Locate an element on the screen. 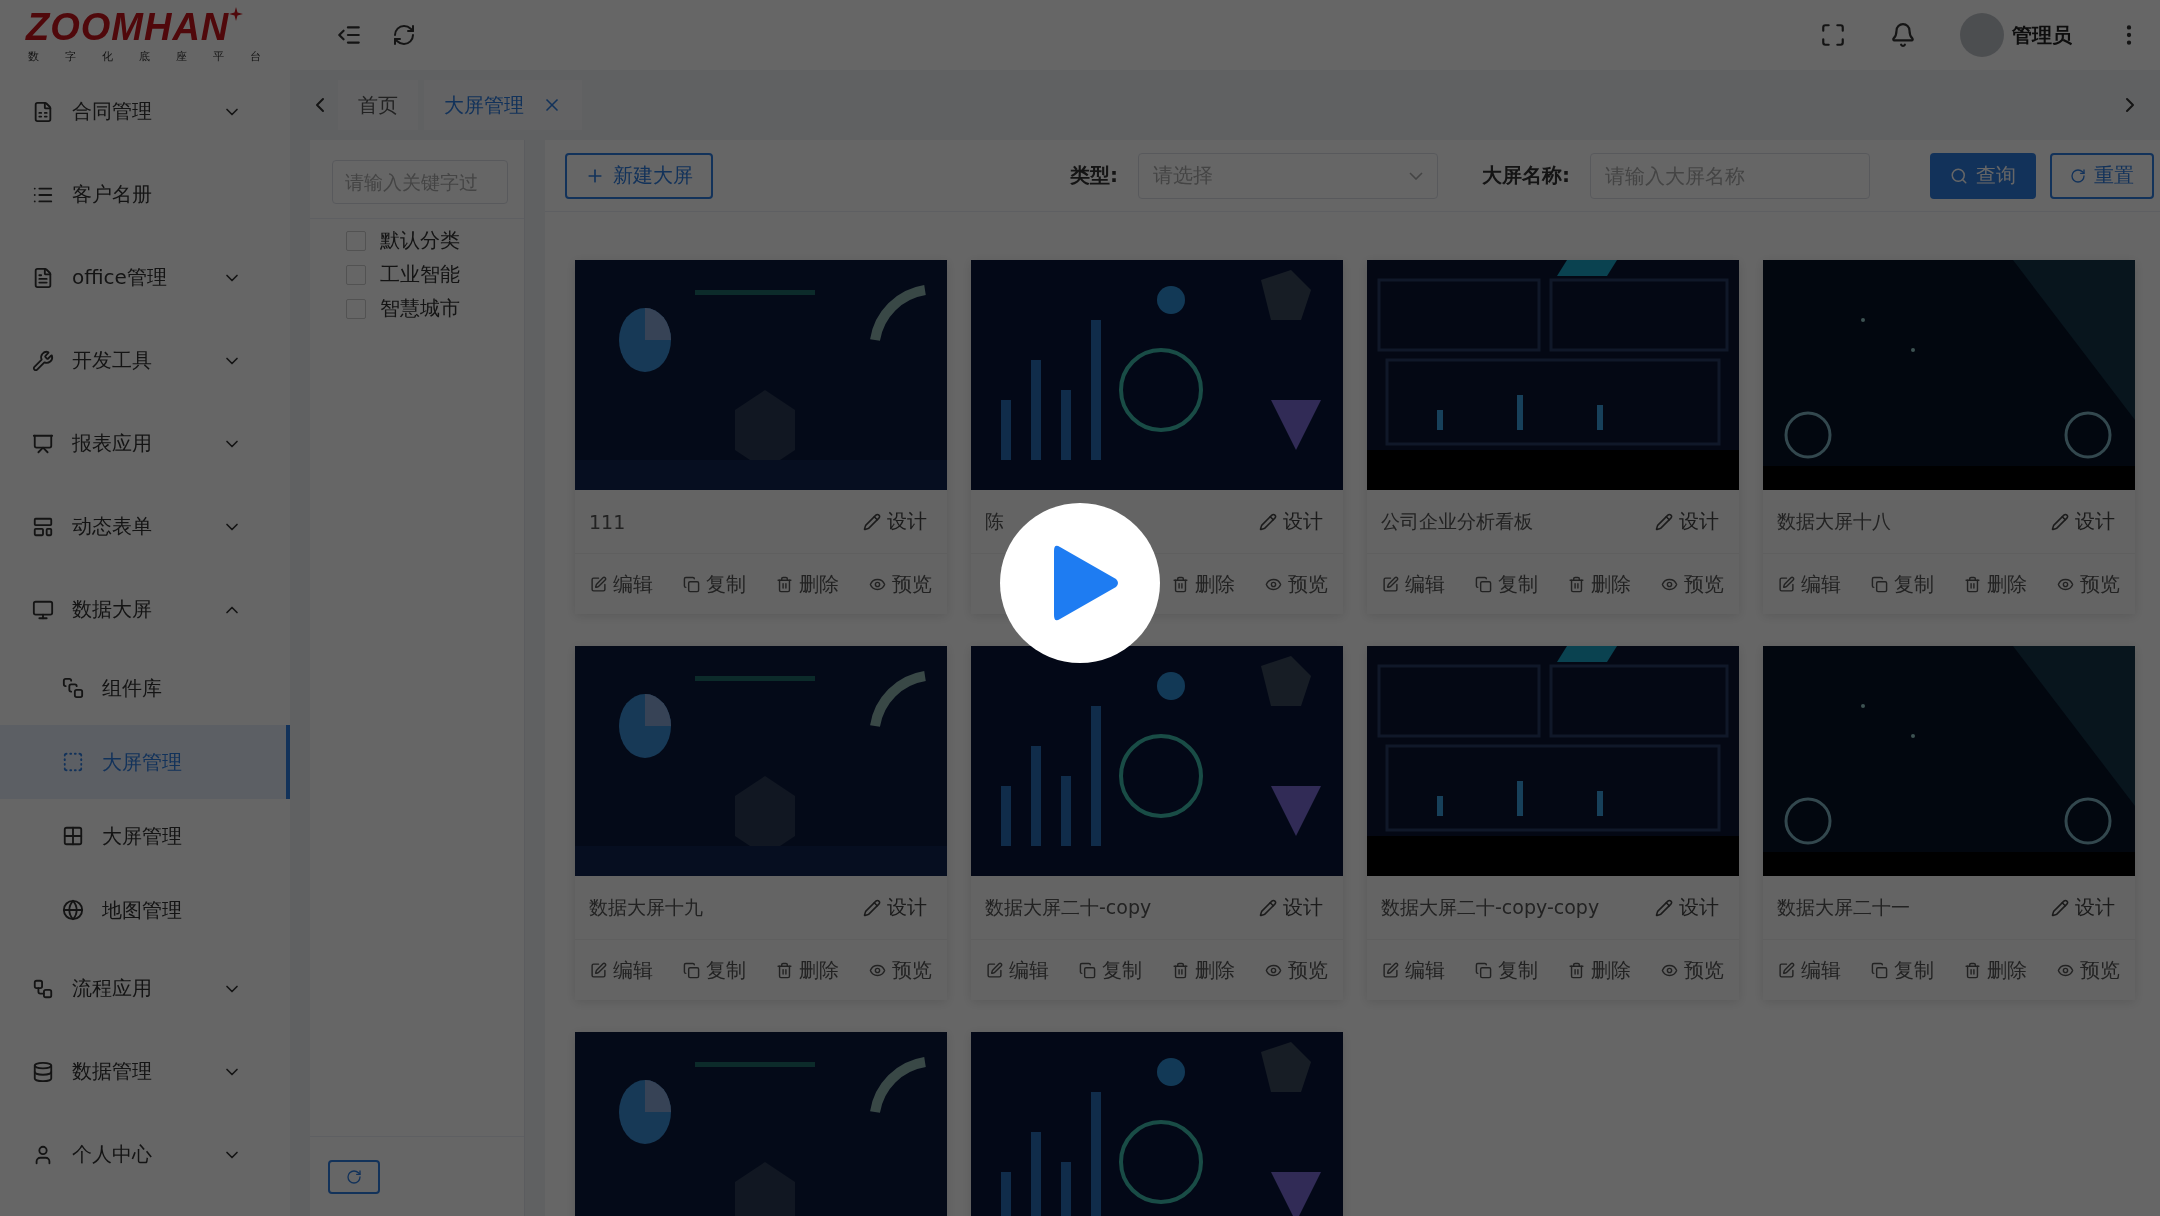 This screenshot has width=2160, height=1216. bell-icon is located at coordinates (1903, 35).